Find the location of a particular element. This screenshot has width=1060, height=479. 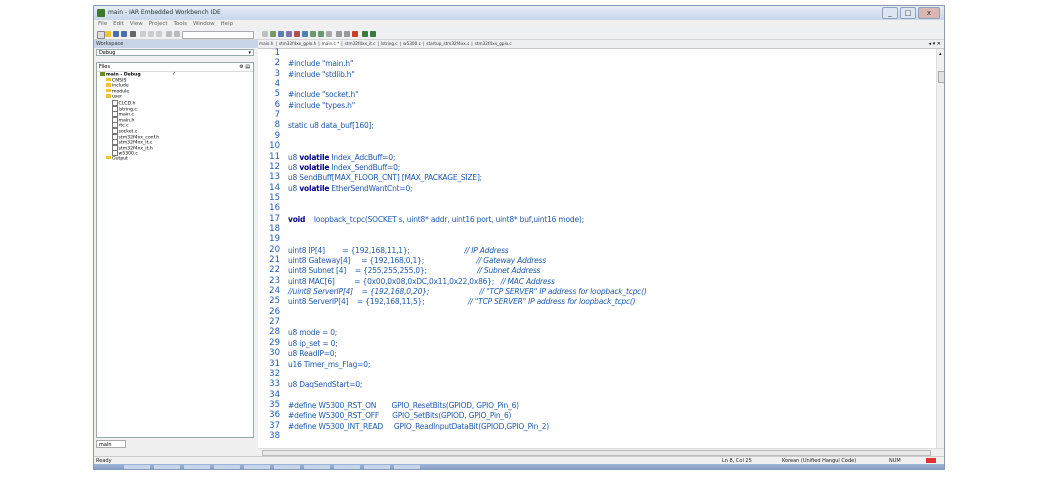

step-icon is located at coordinates (329, 34).